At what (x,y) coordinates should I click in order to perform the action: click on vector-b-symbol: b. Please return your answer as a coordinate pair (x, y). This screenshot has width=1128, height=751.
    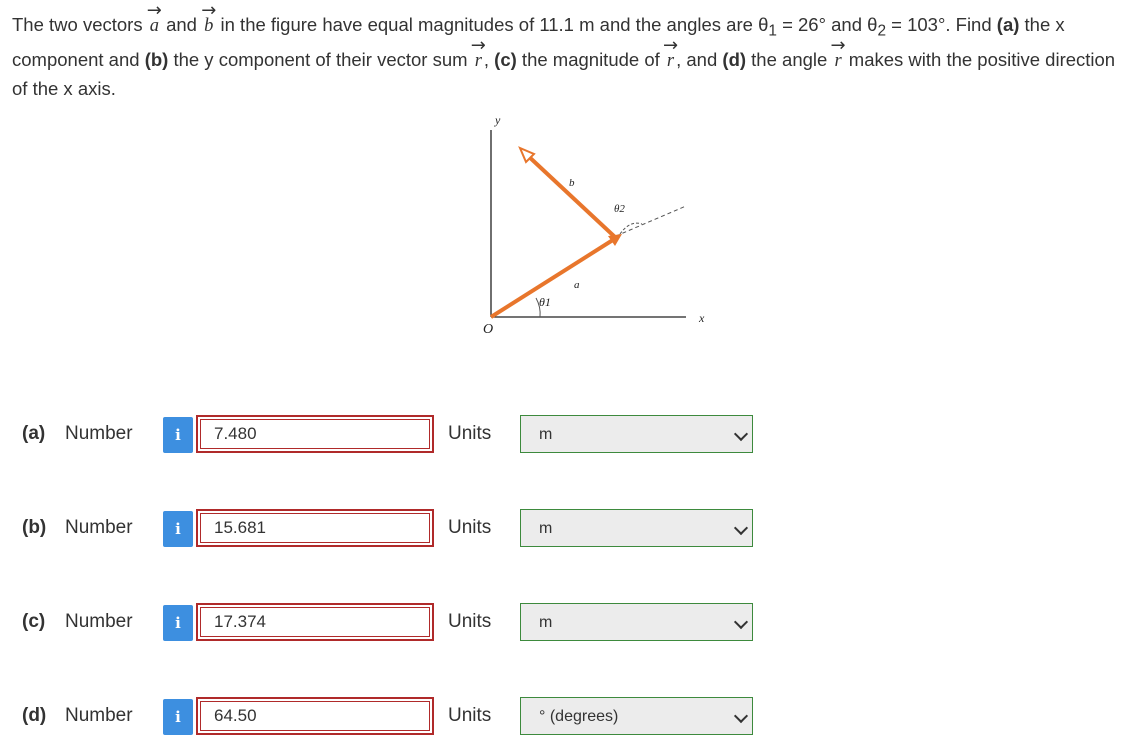
    Looking at the image, I should click on (208, 26).